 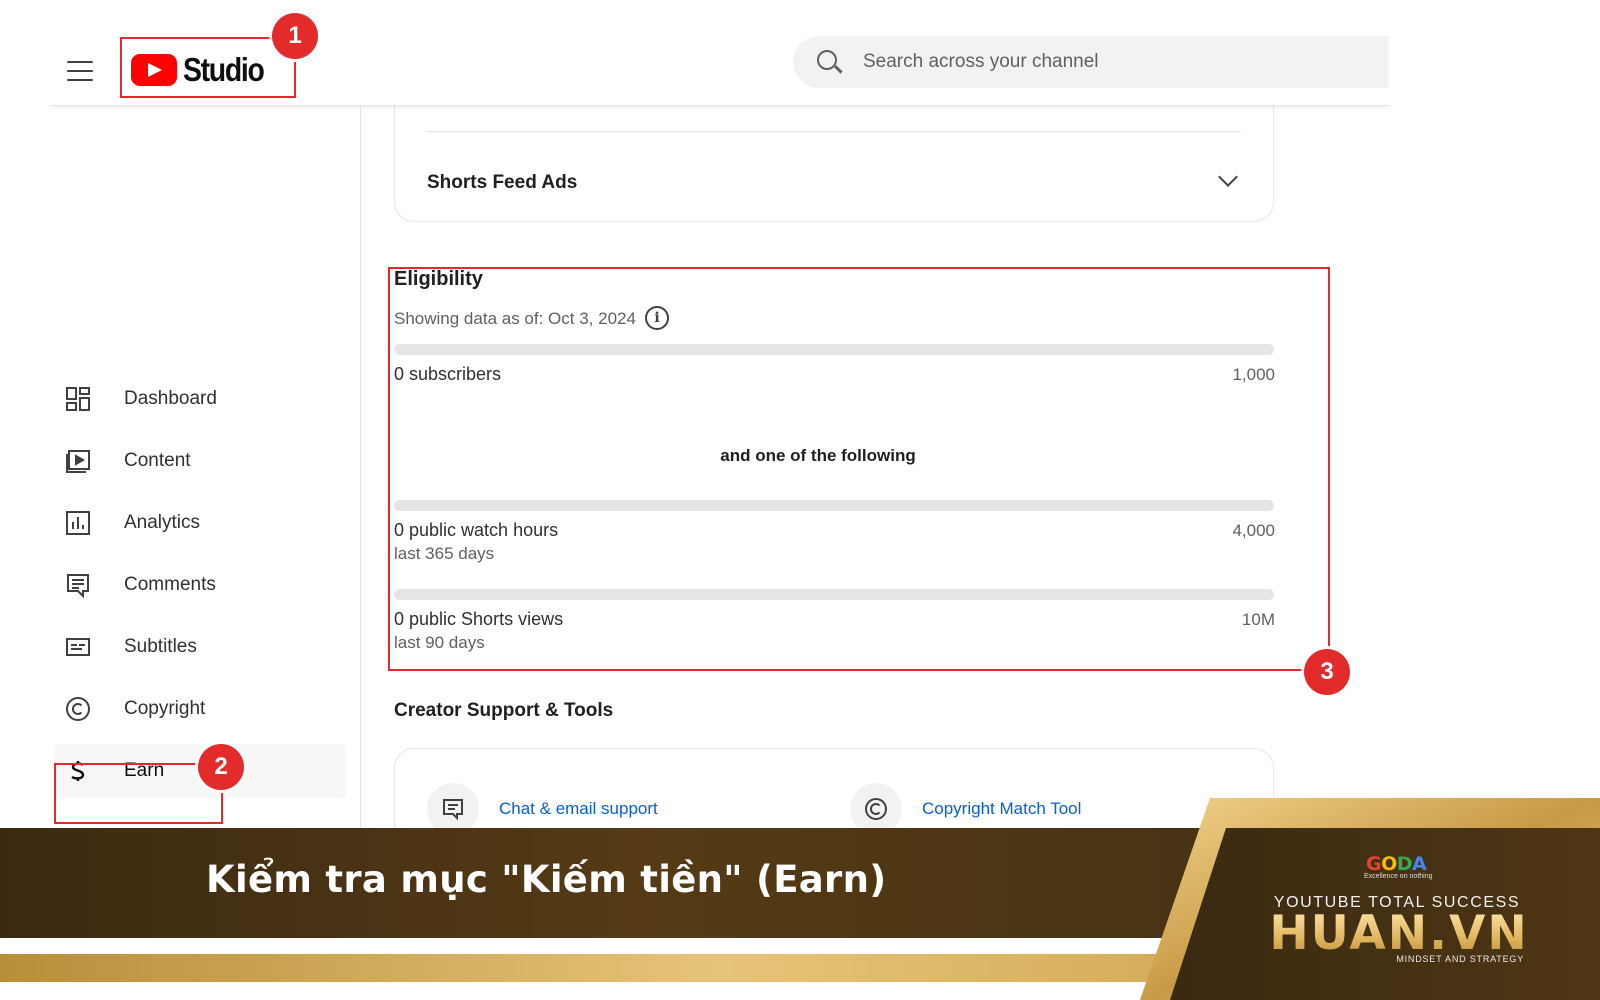 What do you see at coordinates (160, 646) in the screenshot?
I see `sidebar-item-label: Subtitles` at bounding box center [160, 646].